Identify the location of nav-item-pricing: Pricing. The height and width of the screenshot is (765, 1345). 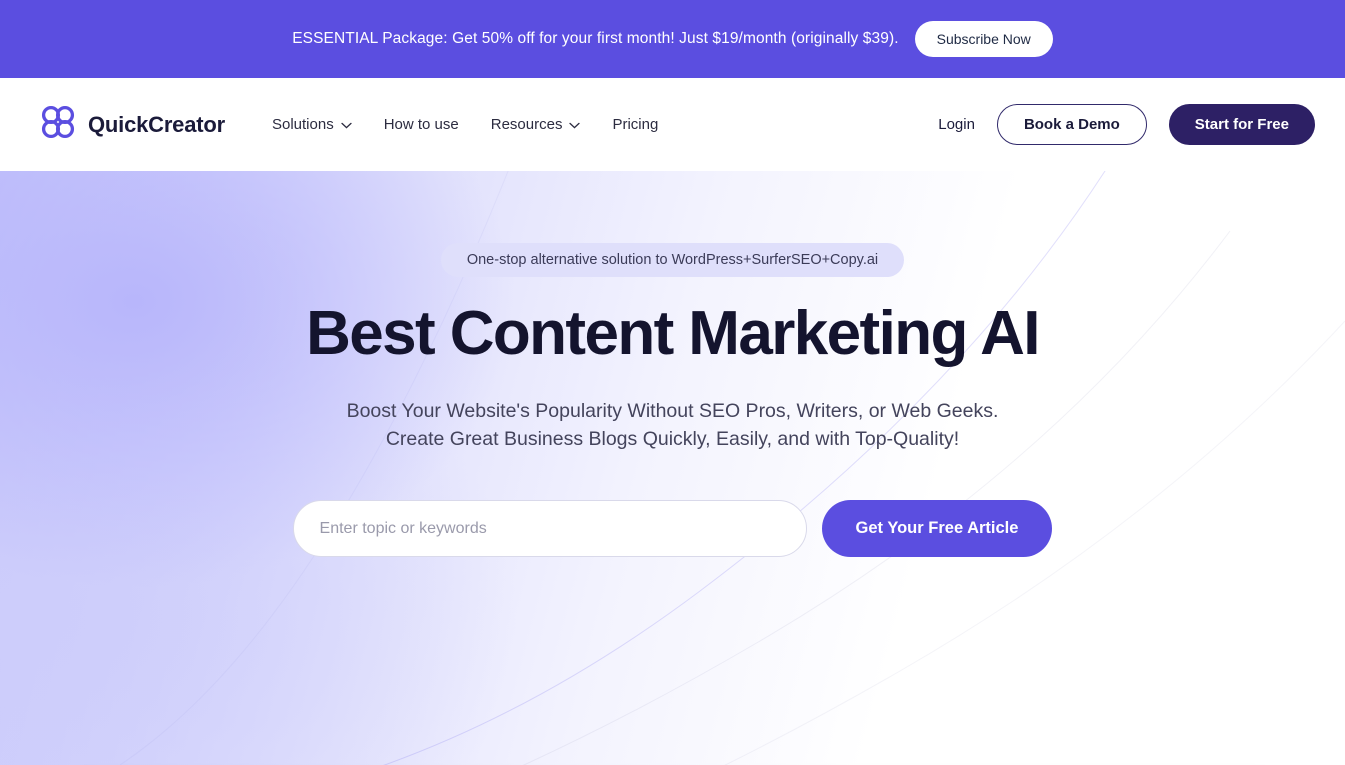
(635, 124).